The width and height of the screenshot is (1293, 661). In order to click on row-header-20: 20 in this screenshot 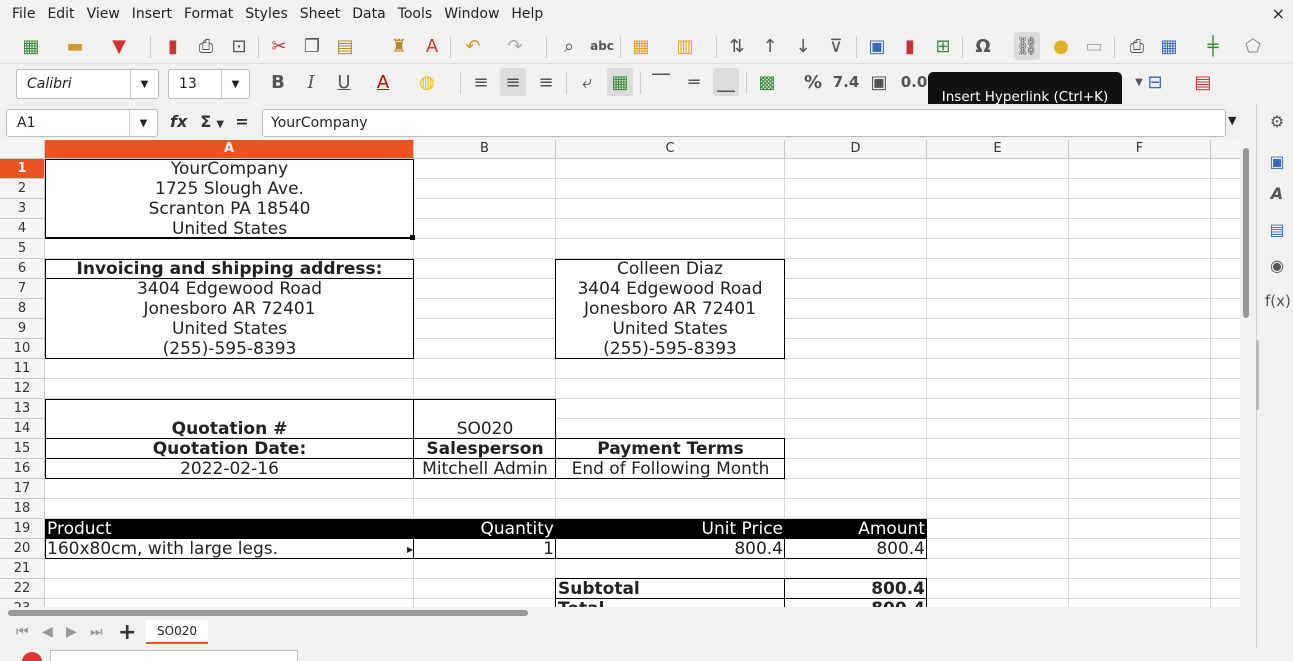, I will do `click(22, 549)`.